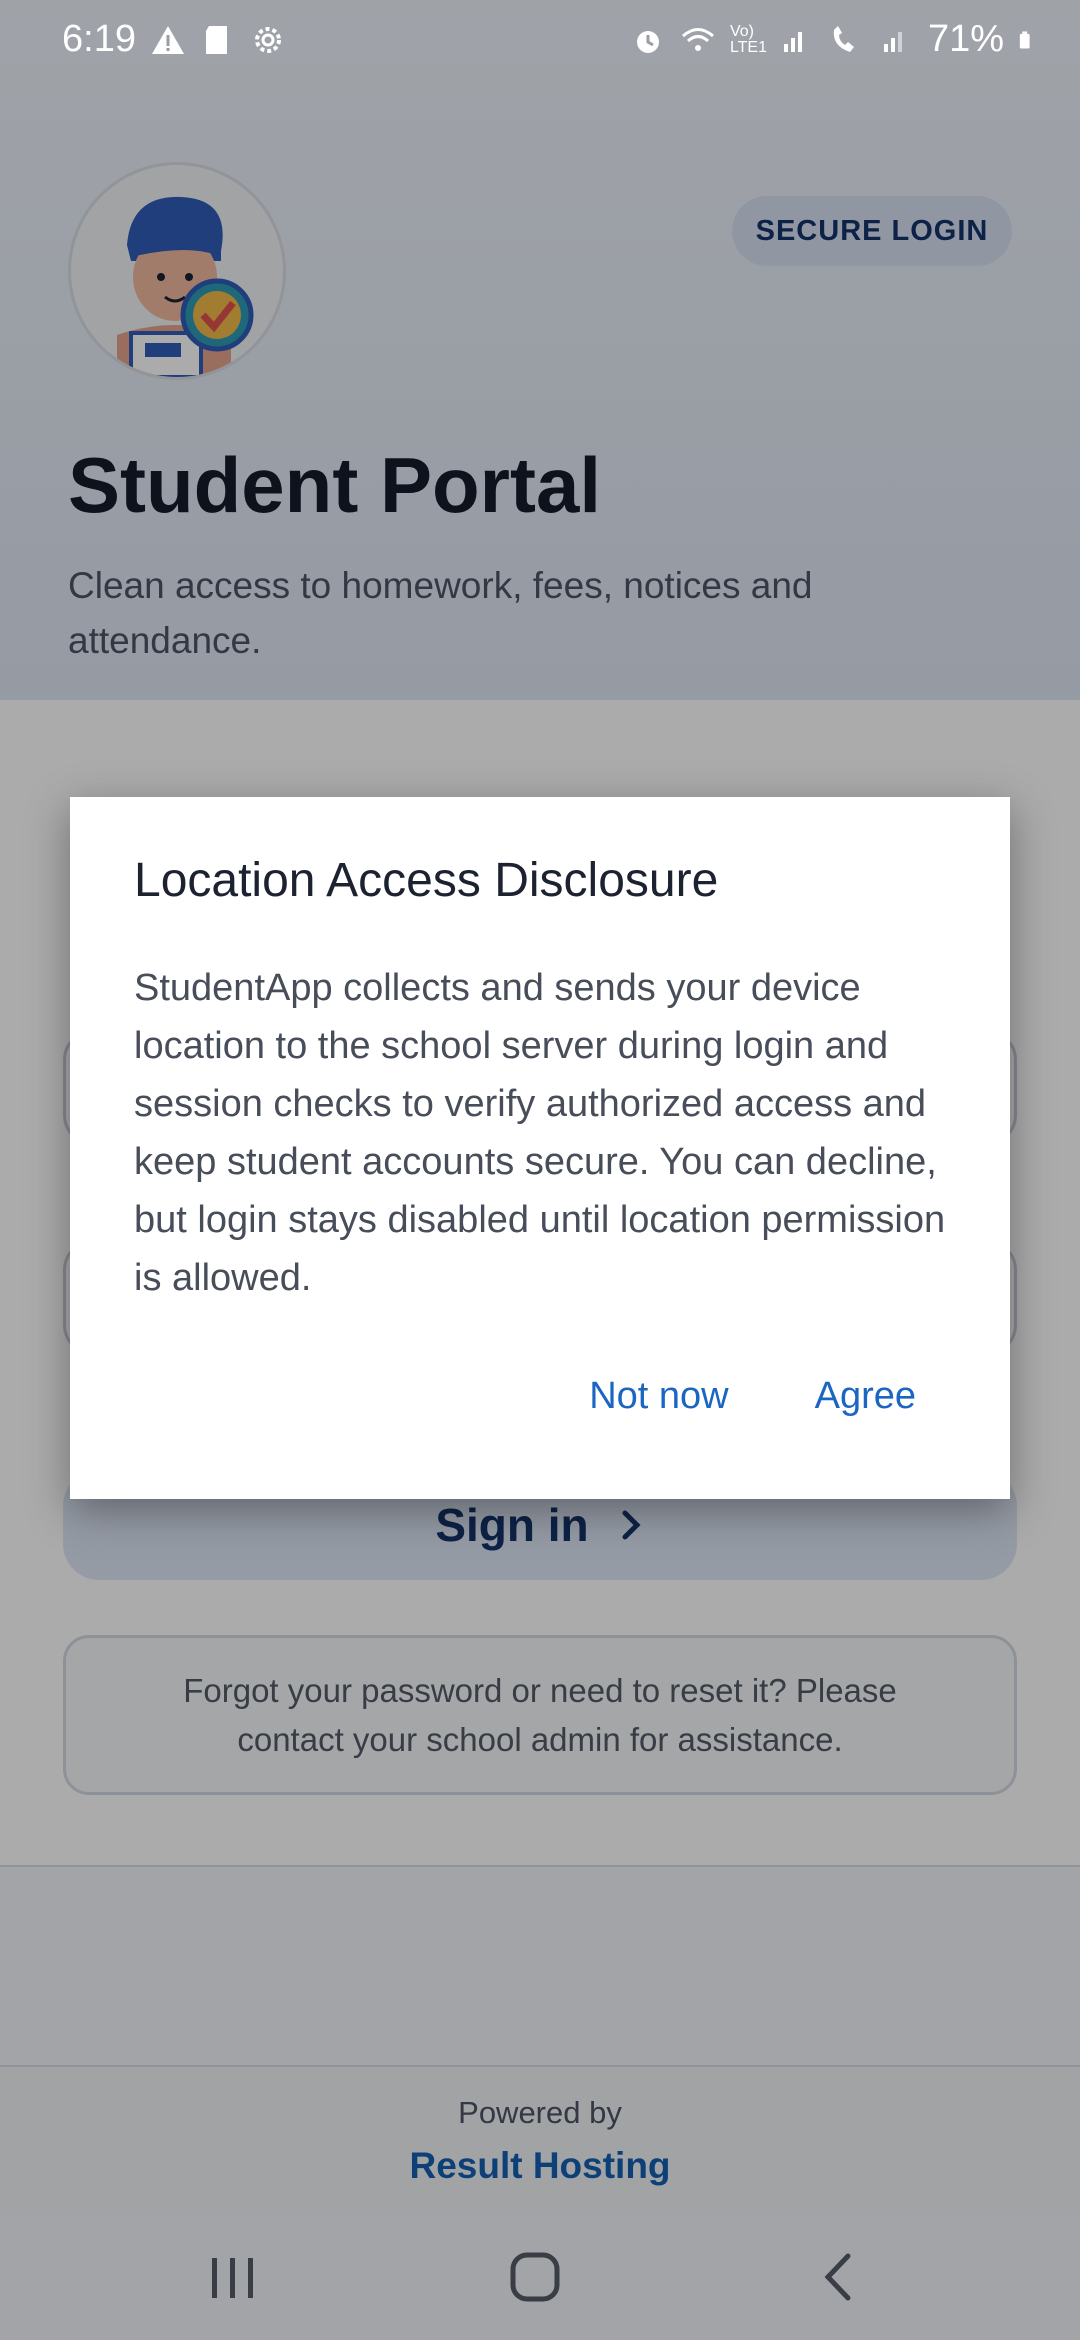  Describe the element at coordinates (426, 880) in the screenshot. I see `dialog-title: Location Access Disclosure` at that location.